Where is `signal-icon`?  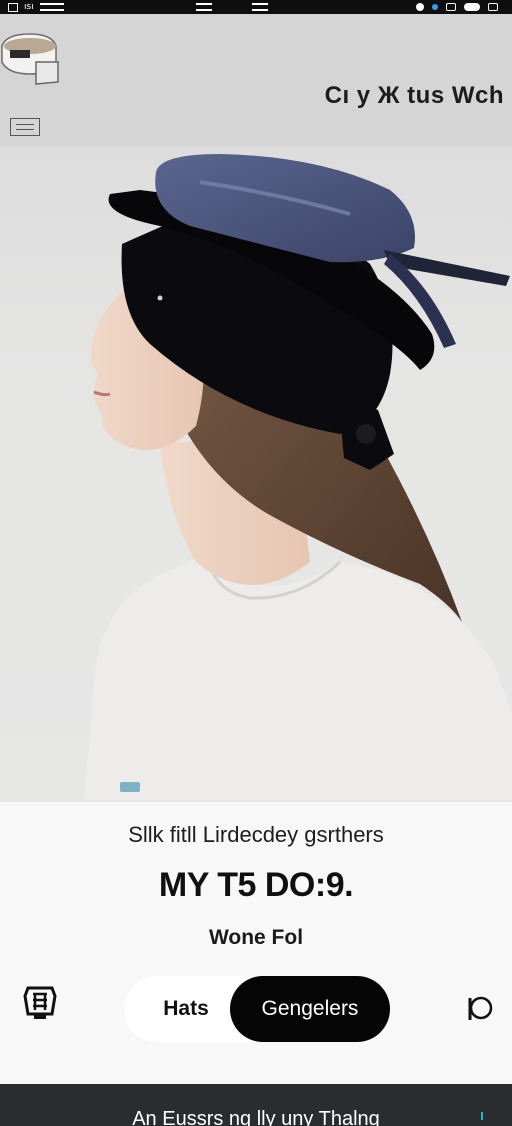
signal-icon is located at coordinates (493, 7).